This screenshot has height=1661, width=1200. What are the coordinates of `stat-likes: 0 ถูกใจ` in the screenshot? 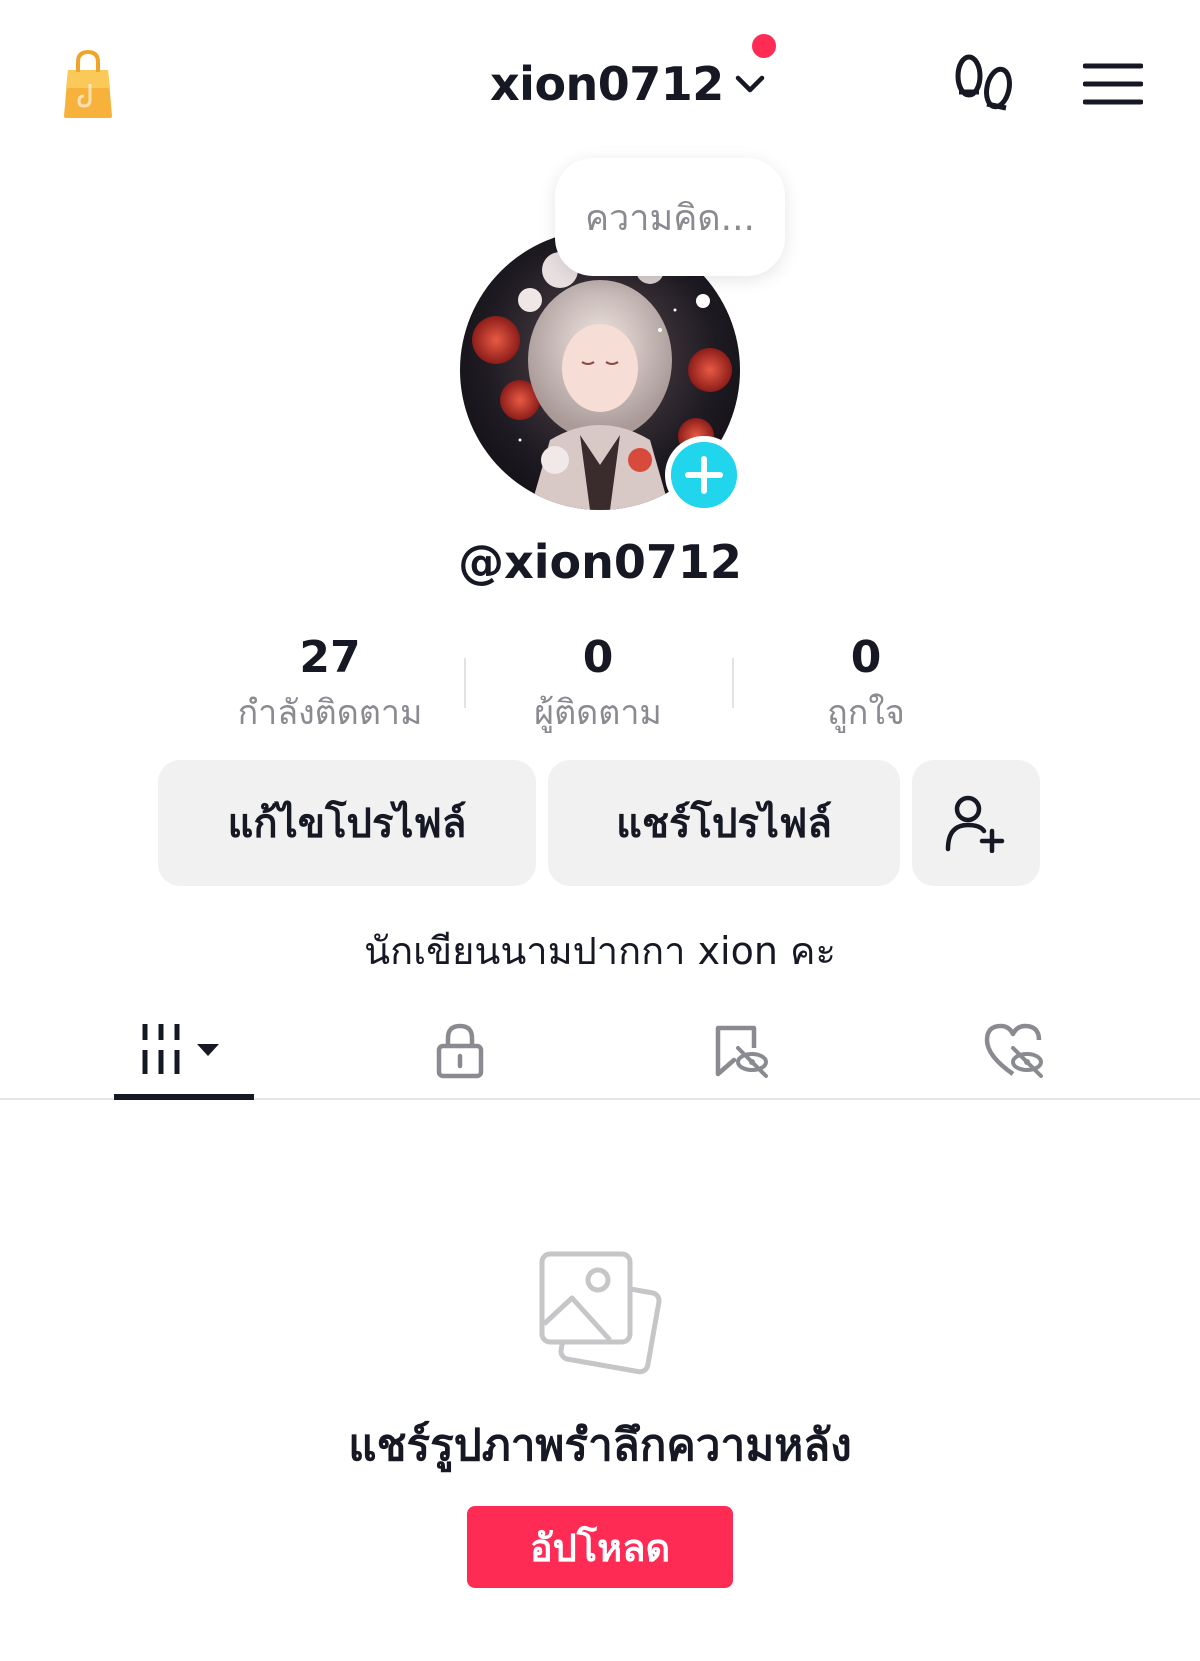 It's located at (866, 685).